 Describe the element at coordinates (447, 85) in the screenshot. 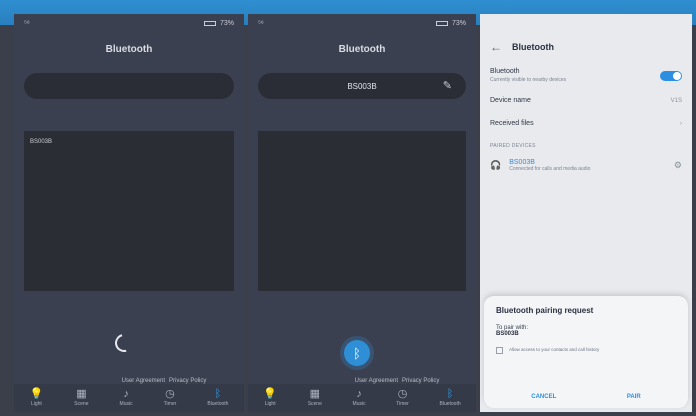

I see `edit-icon: ✎` at that location.